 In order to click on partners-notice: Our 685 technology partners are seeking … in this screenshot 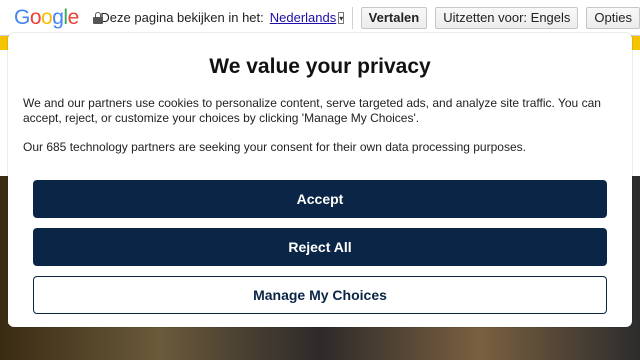, I will do `click(274, 147)`.